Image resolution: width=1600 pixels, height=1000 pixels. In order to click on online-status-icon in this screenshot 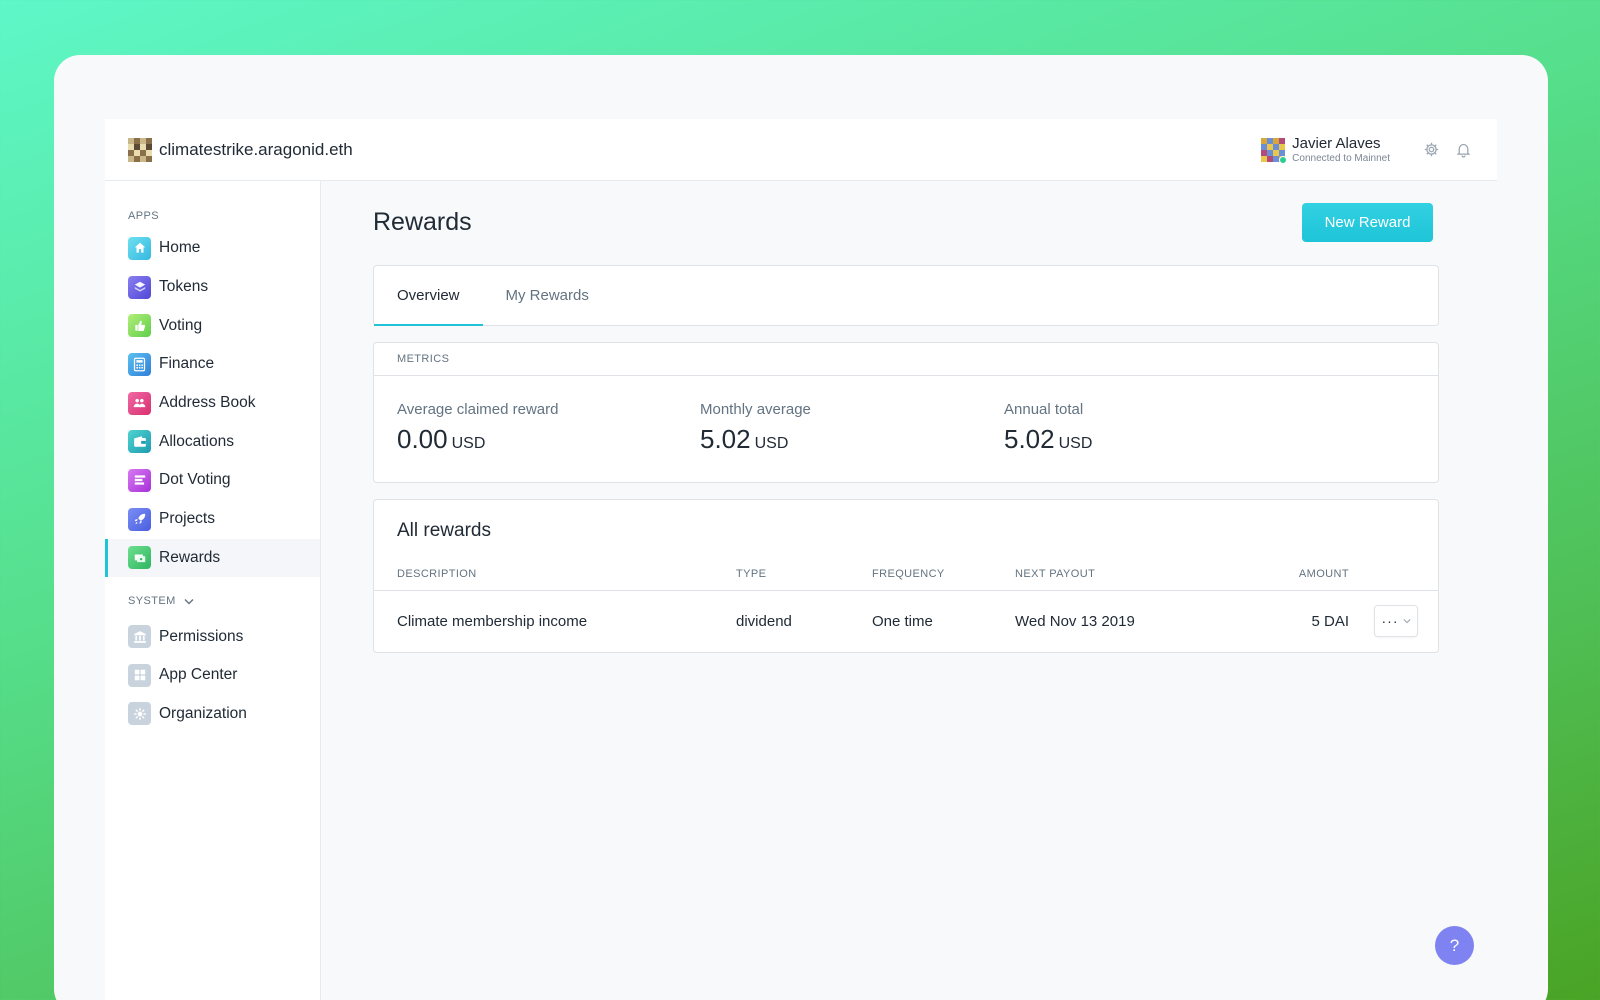, I will do `click(1283, 159)`.